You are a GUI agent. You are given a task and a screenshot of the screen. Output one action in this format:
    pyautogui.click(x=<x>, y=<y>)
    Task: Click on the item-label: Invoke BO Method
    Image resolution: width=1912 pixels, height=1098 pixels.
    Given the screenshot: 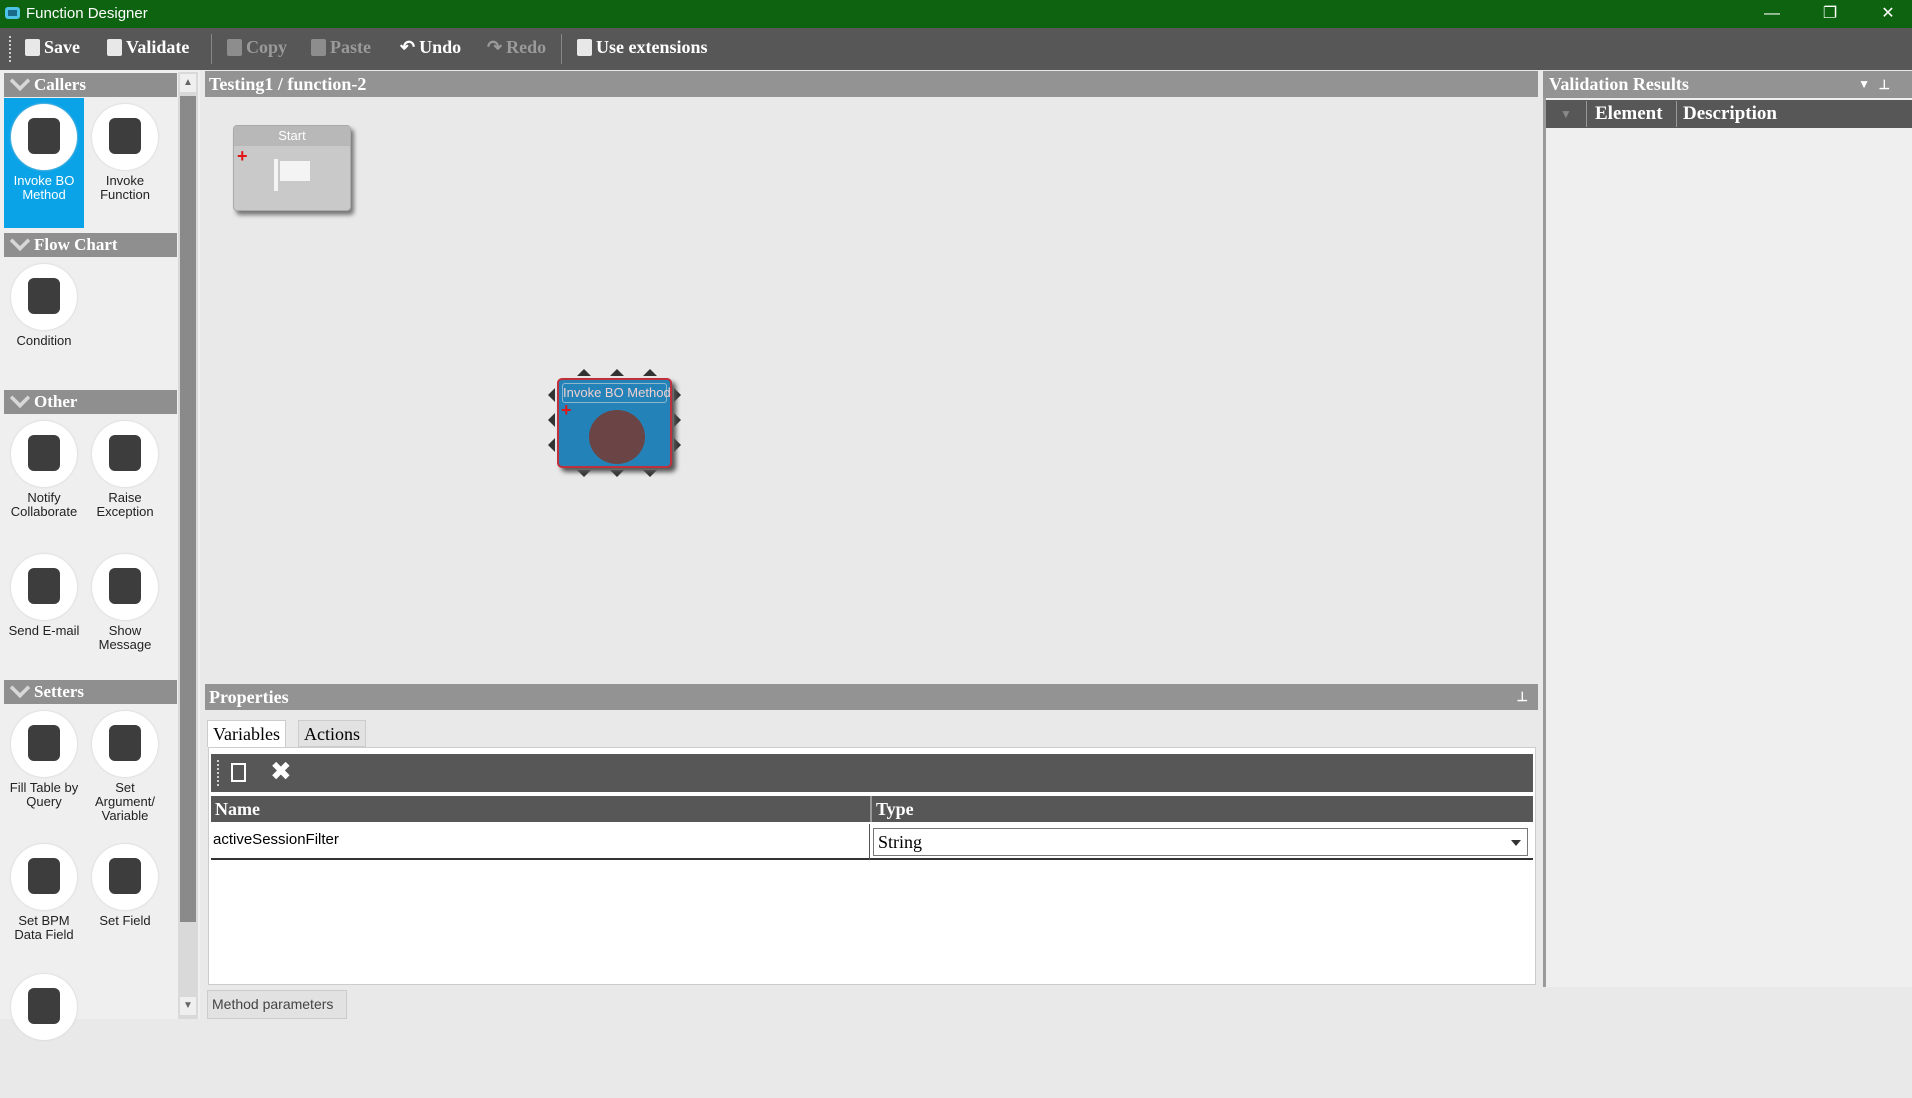 What is the action you would take?
    pyautogui.click(x=44, y=187)
    